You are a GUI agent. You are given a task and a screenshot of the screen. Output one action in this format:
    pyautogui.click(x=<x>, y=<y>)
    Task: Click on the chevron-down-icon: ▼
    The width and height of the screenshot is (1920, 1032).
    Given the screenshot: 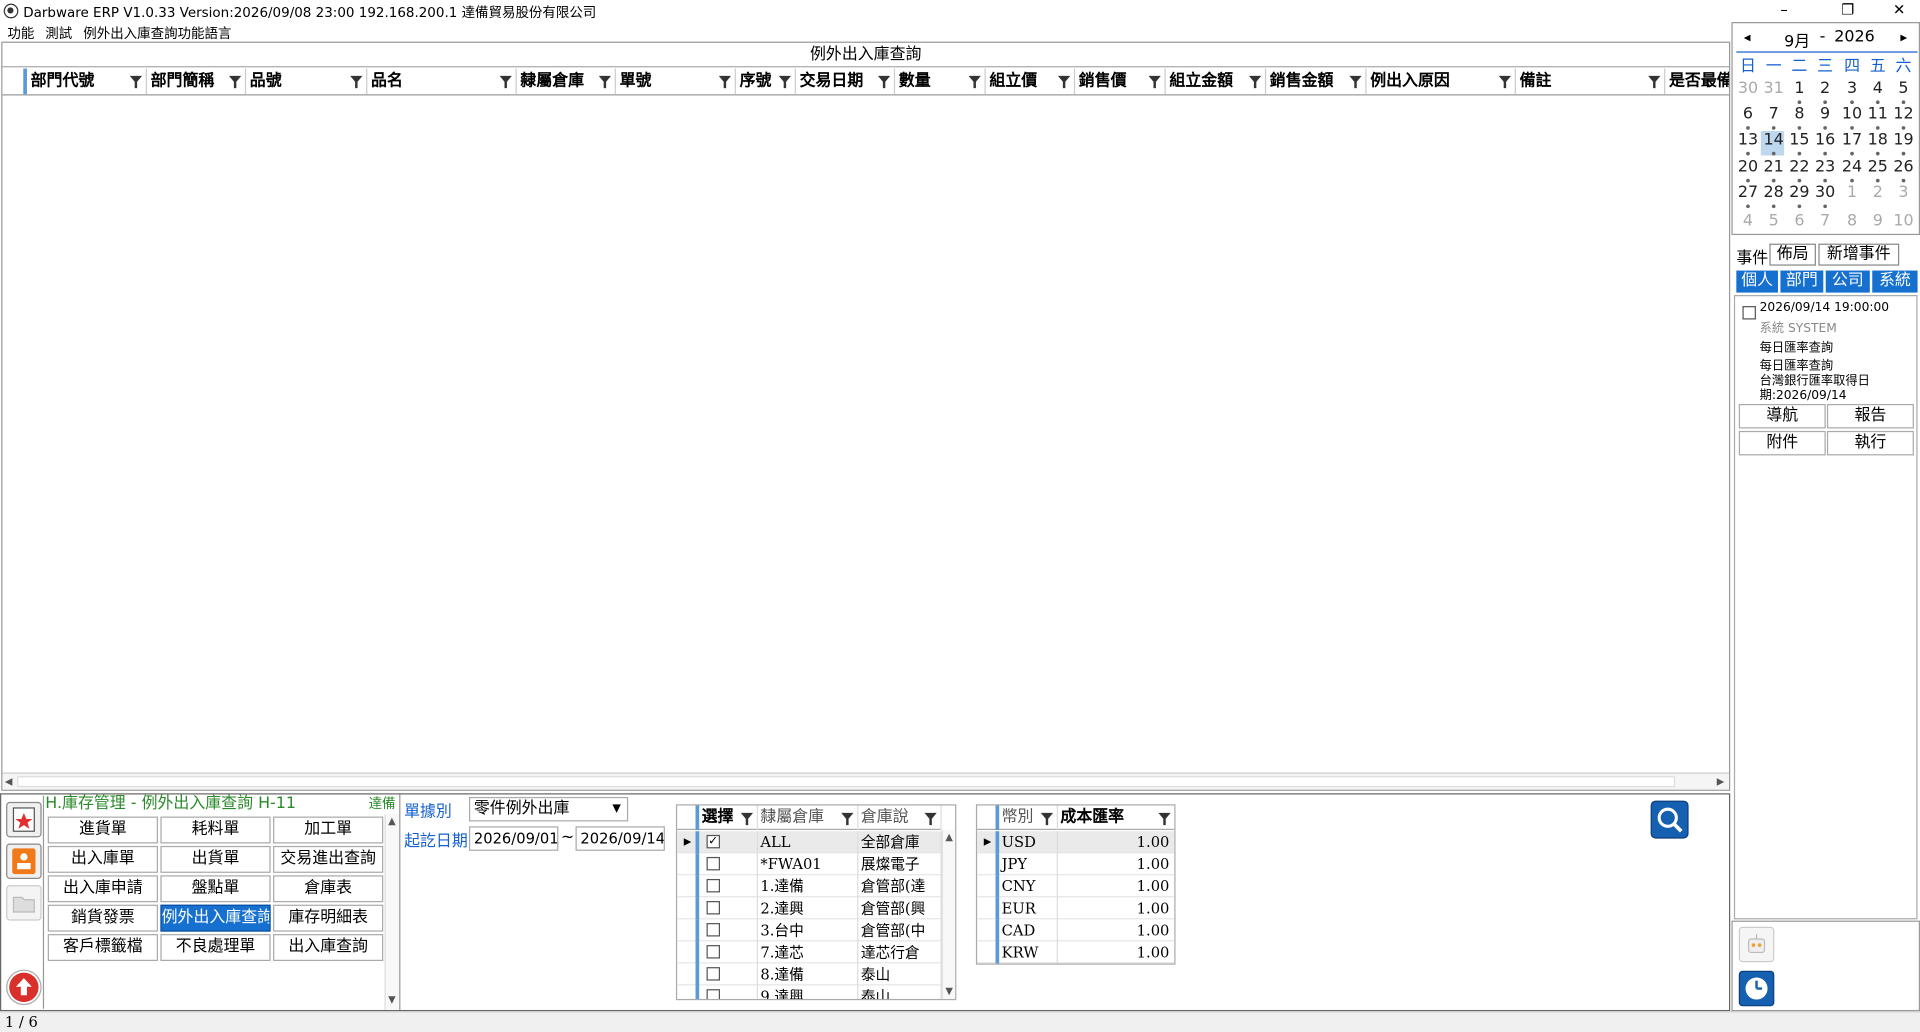 What is the action you would take?
    pyautogui.click(x=616, y=809)
    